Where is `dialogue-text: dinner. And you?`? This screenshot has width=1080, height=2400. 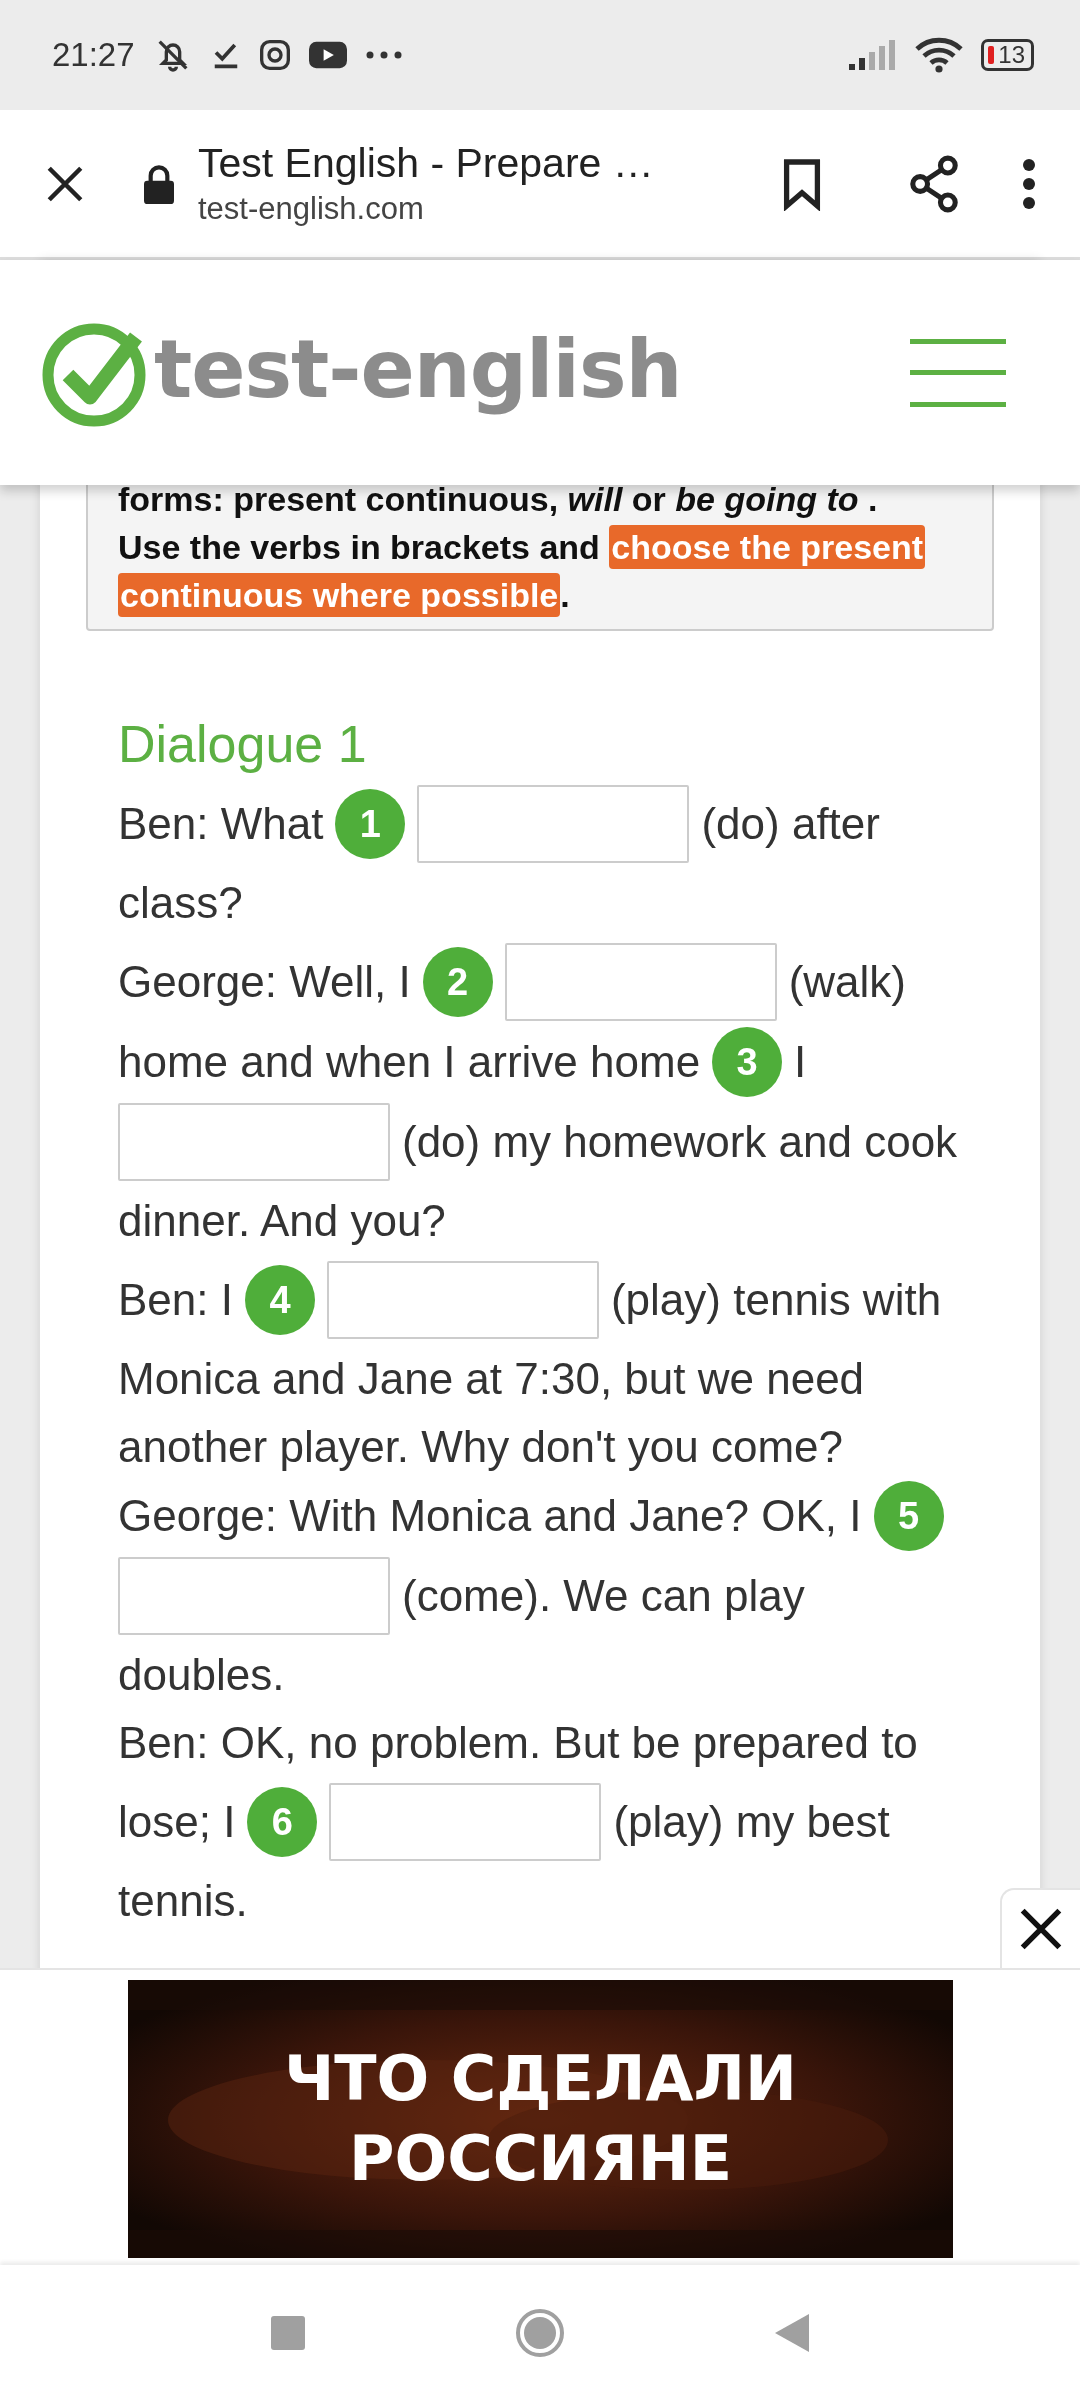 dialogue-text: dinner. And you? is located at coordinates (282, 1221).